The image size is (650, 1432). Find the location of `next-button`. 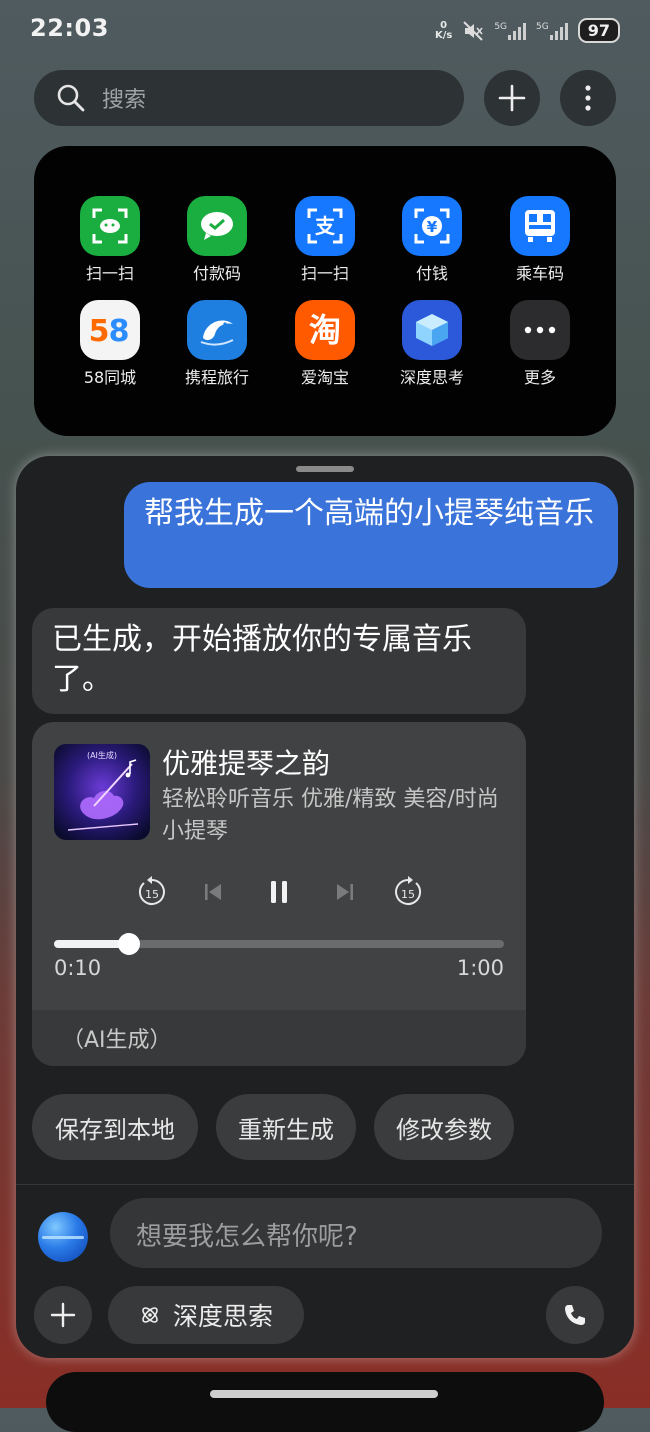

next-button is located at coordinates (345, 892).